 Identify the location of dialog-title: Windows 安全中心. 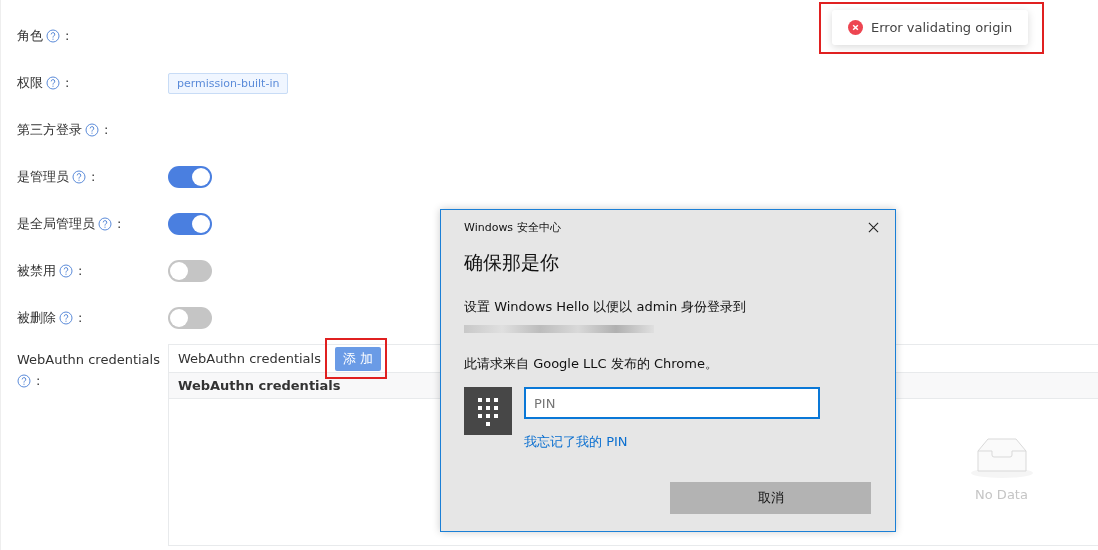
(512, 227).